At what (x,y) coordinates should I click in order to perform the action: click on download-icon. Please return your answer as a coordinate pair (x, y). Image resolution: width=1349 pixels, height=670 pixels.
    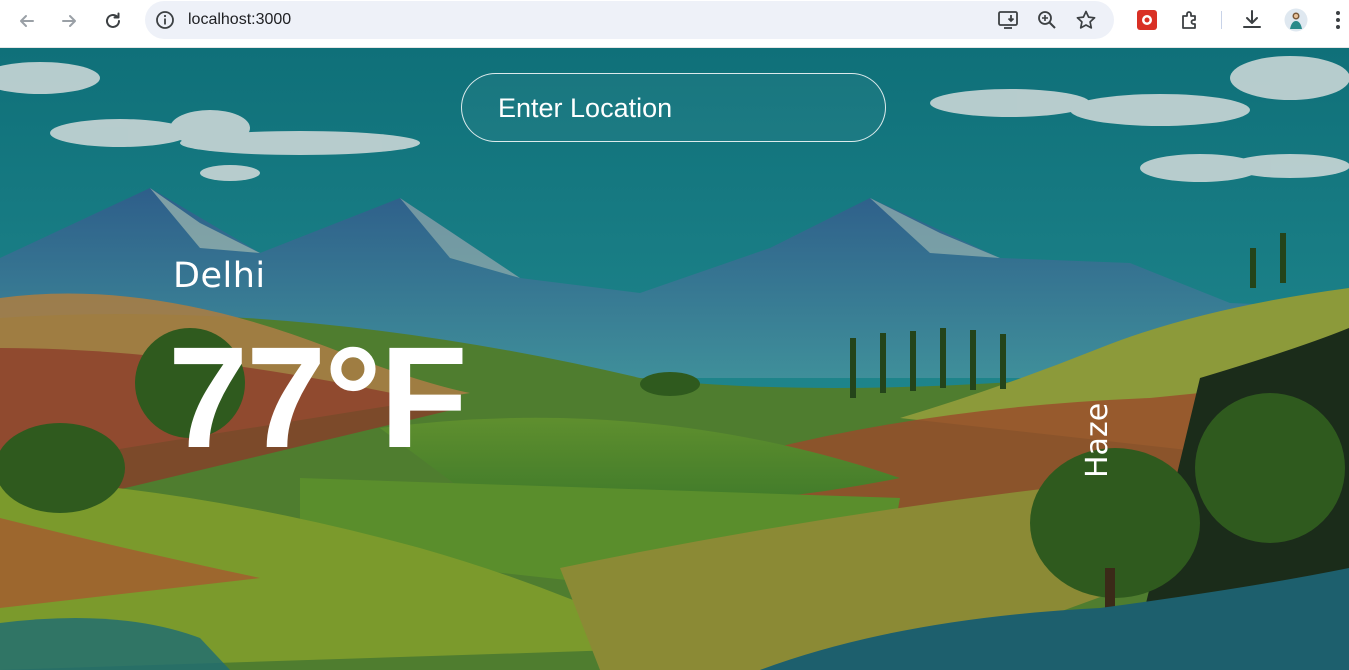
    Looking at the image, I should click on (1252, 20).